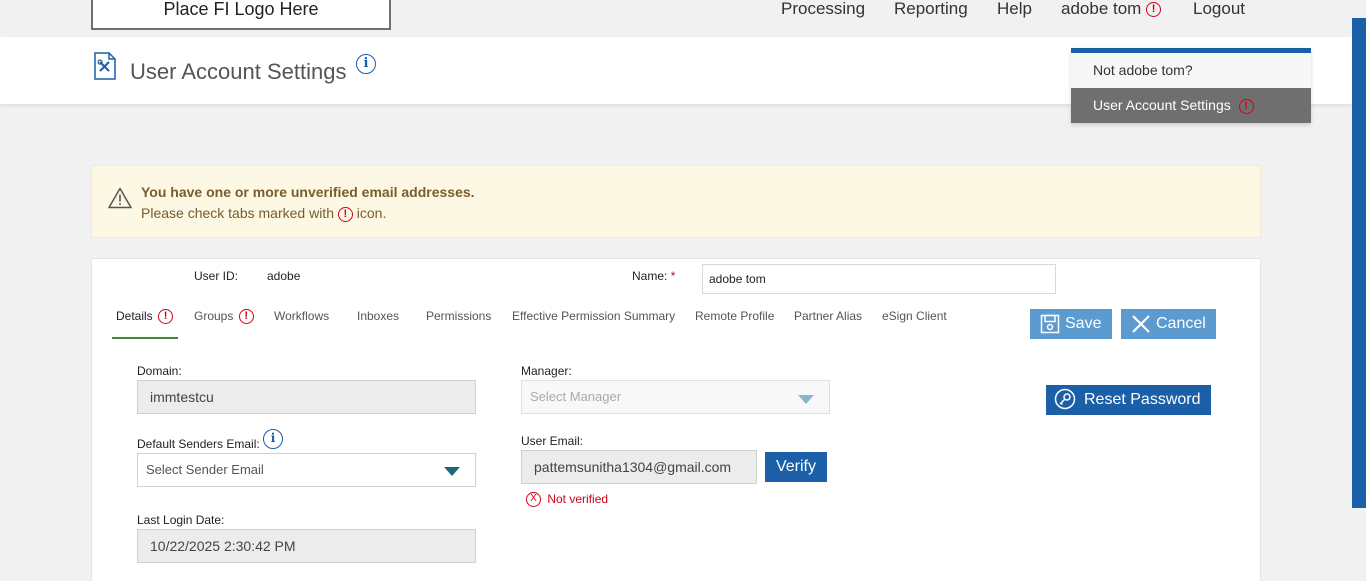  I want to click on settings-tools-icon, so click(105, 66).